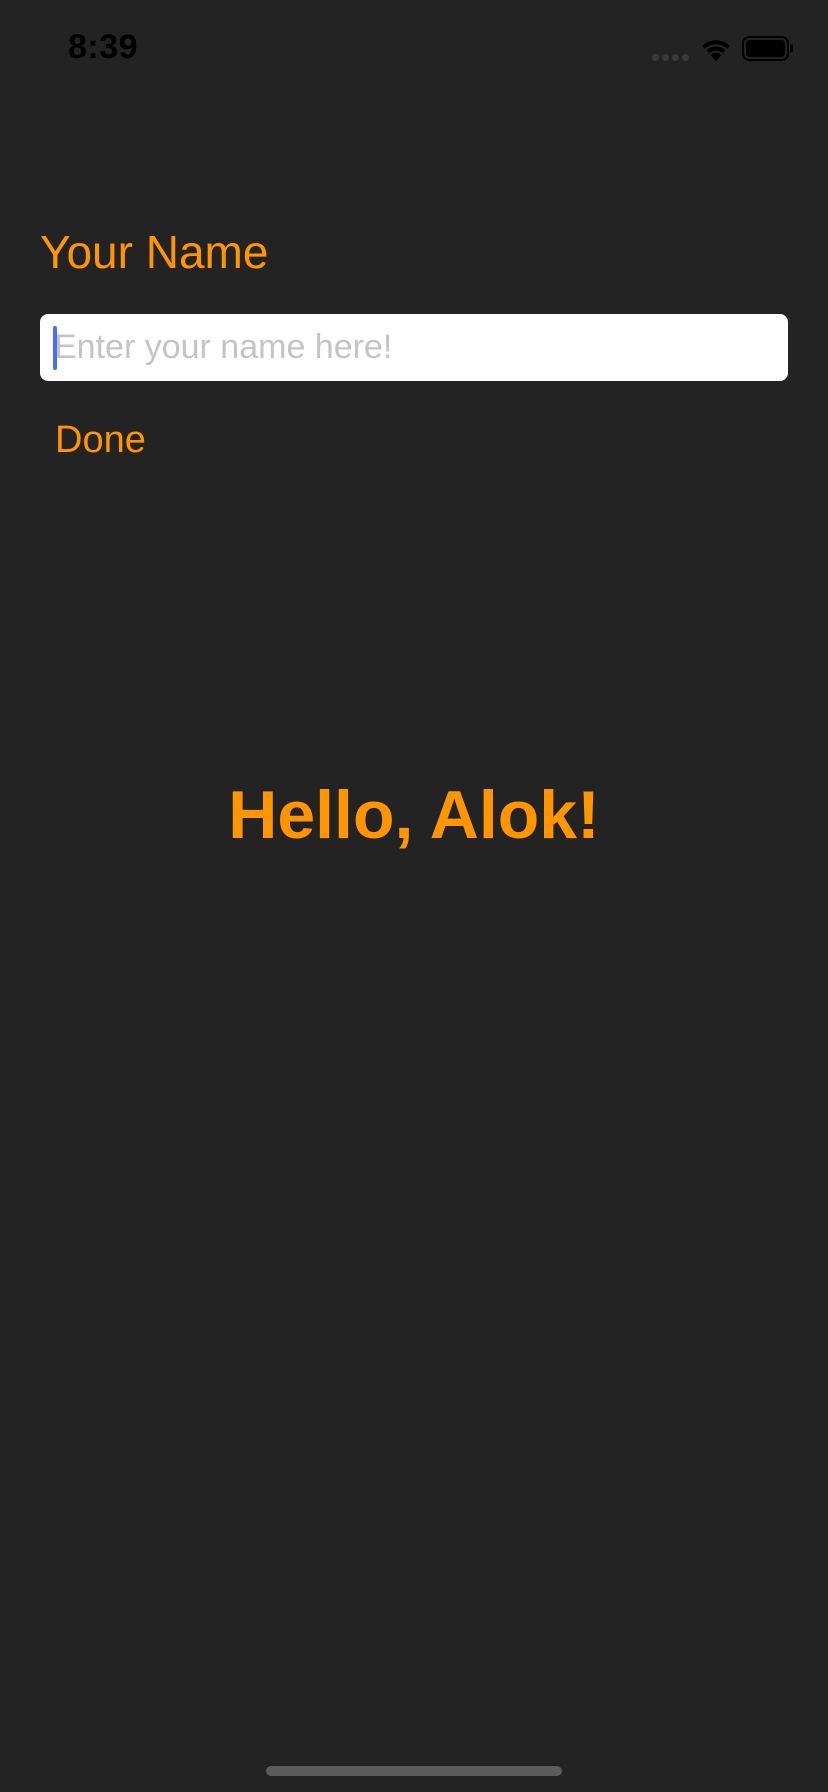 The image size is (828, 1792). I want to click on name-input-container, so click(414, 347).